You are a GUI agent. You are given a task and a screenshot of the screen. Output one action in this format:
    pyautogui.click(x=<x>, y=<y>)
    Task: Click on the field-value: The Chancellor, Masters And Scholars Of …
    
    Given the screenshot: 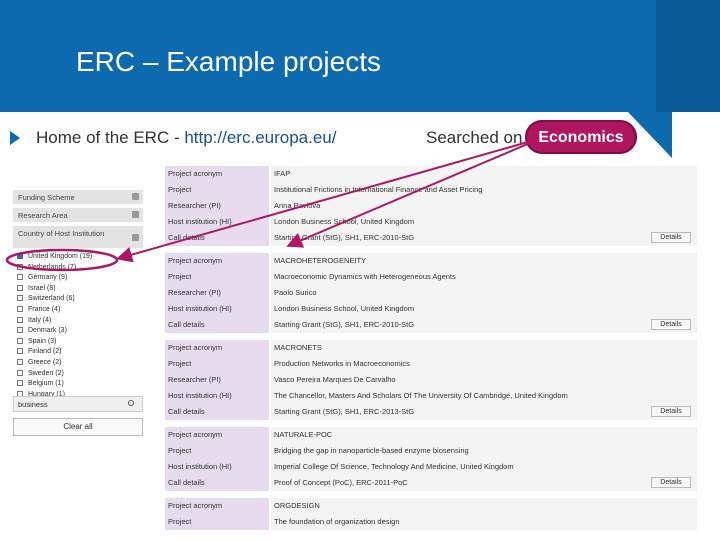 What is the action you would take?
    pyautogui.click(x=421, y=395)
    